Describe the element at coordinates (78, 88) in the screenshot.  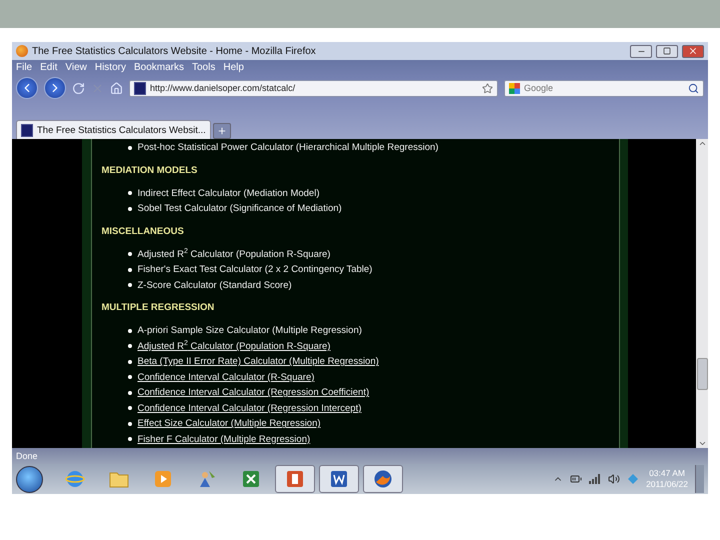
I see `reload-button` at that location.